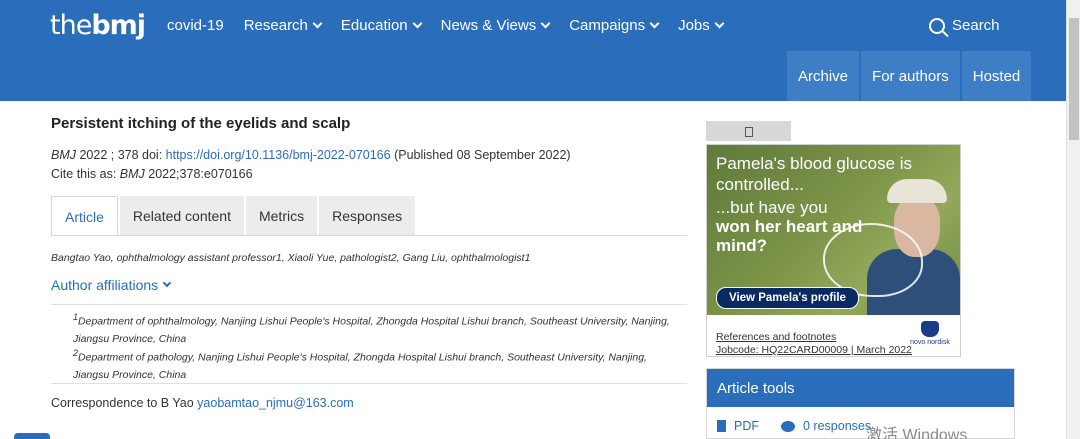 The width and height of the screenshot is (1080, 439). What do you see at coordinates (278, 155) in the screenshot?
I see `doi-link: https://doi.org/10.1136/bmj-2022-070166` at bounding box center [278, 155].